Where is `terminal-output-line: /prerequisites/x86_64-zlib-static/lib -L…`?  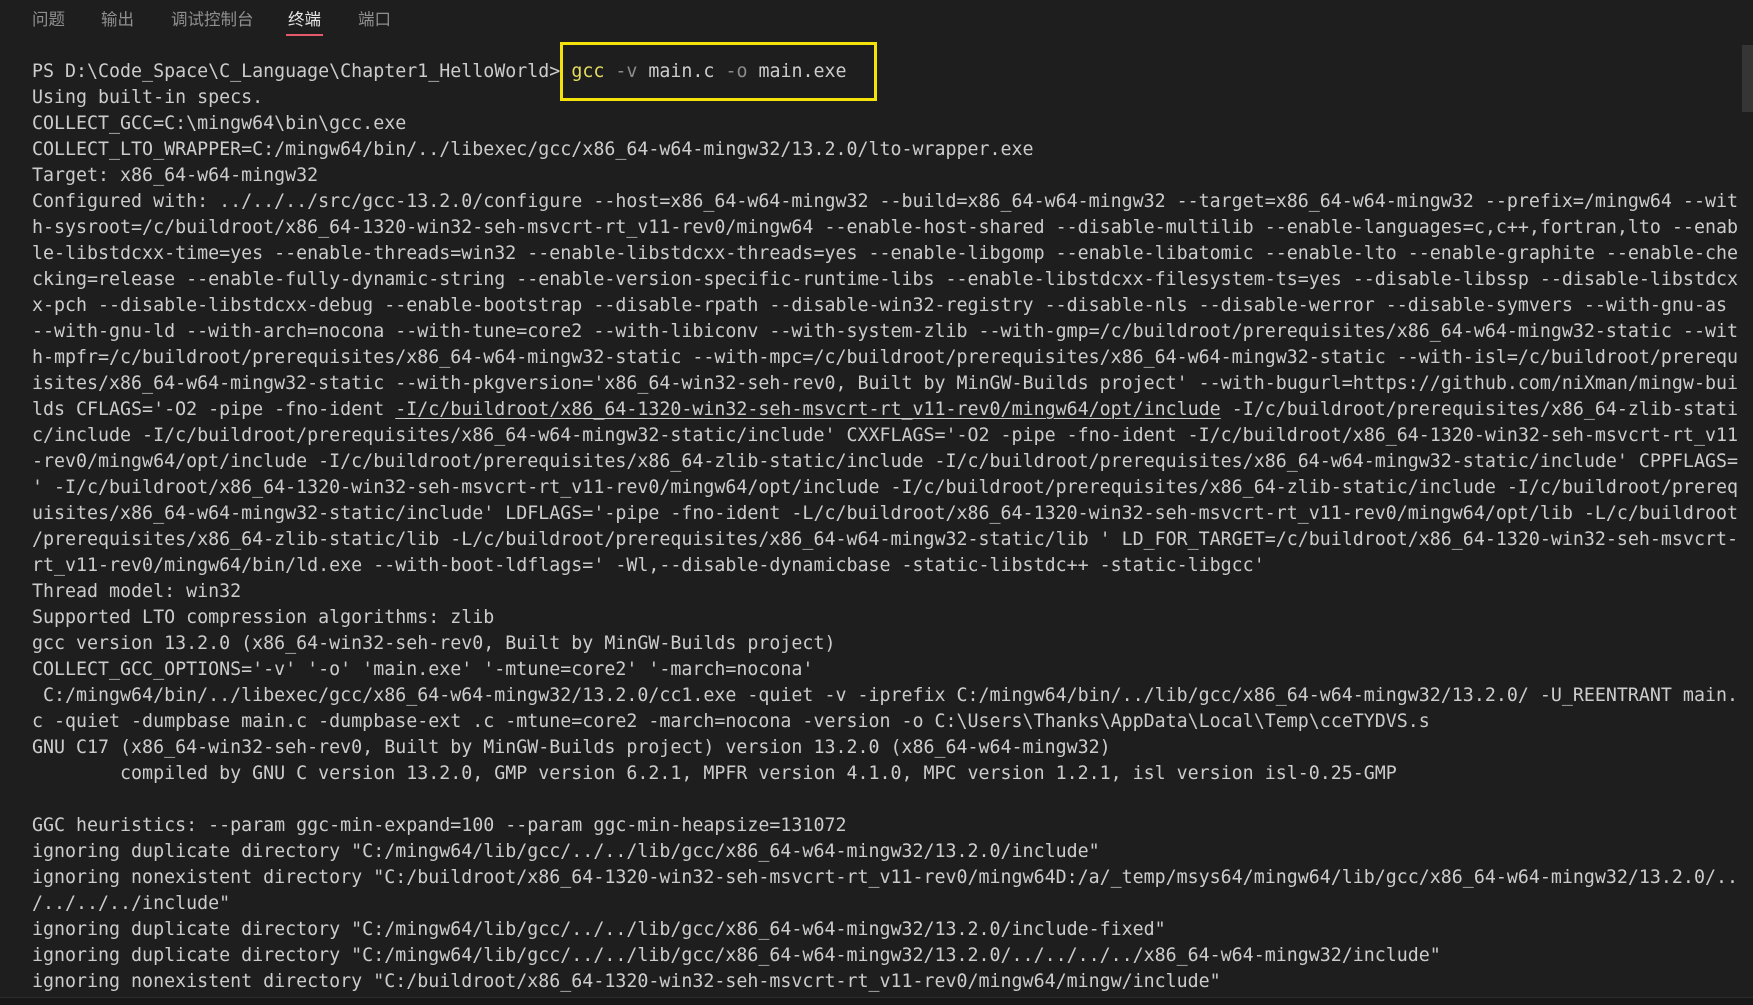
terminal-output-line: /prerequisites/x86_64-zlib-static/lib -L… is located at coordinates (885, 539).